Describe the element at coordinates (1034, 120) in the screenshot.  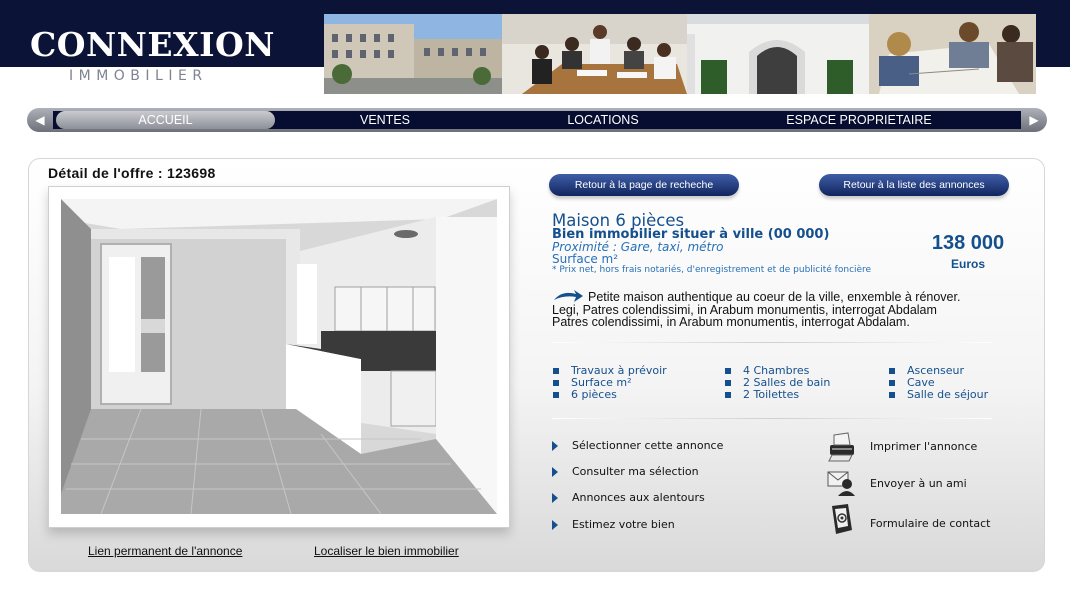
I see `nav-next-arrow-icon: ▶` at that location.